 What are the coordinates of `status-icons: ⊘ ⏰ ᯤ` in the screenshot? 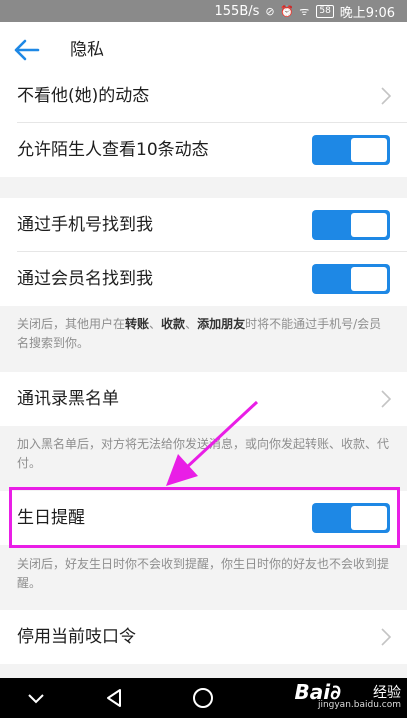 It's located at (288, 11).